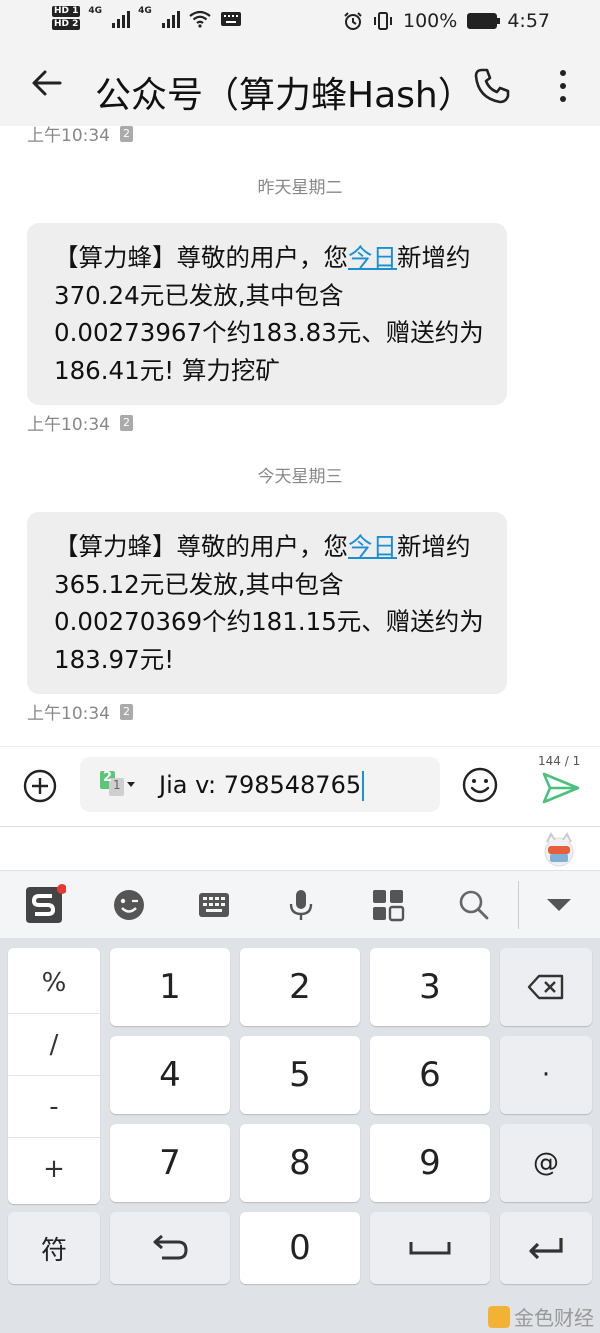  Describe the element at coordinates (54, 1169) in the screenshot. I see `key-plus: +` at that location.